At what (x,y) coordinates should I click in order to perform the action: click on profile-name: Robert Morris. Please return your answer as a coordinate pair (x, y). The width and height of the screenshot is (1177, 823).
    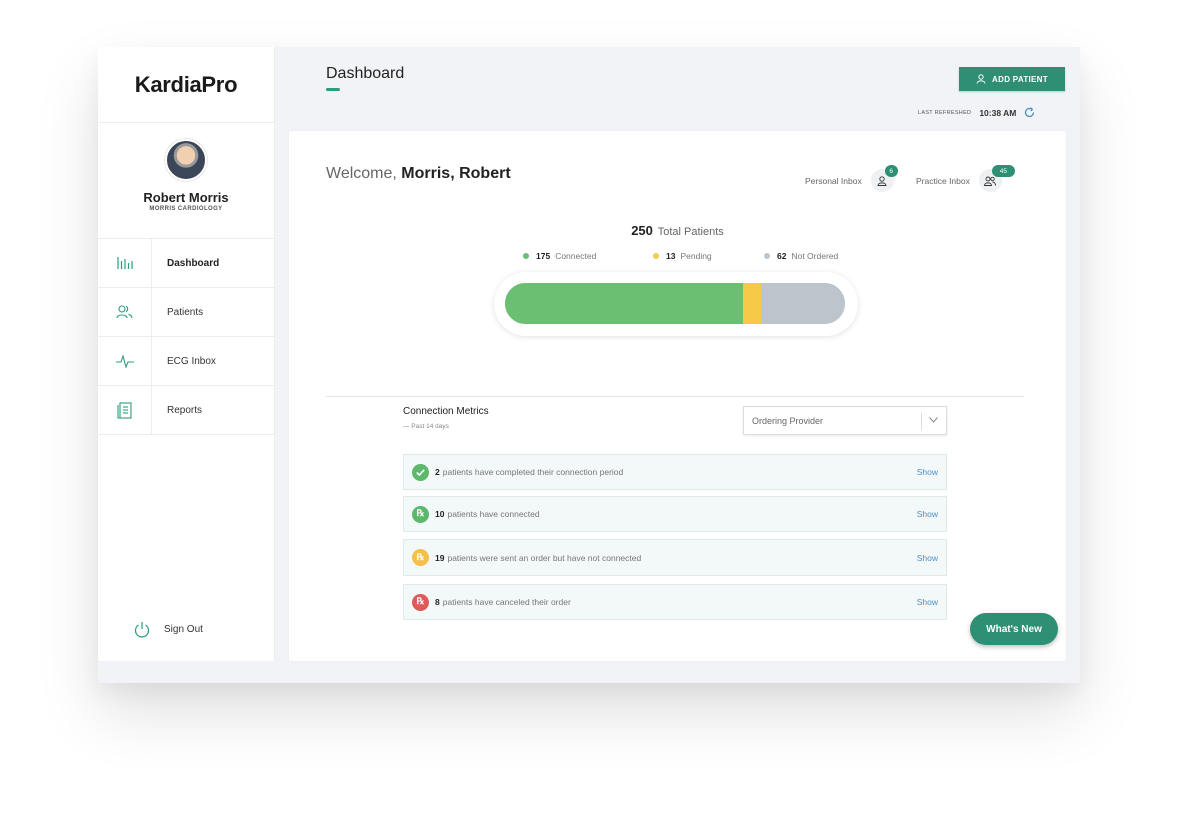
    Looking at the image, I should click on (186, 197).